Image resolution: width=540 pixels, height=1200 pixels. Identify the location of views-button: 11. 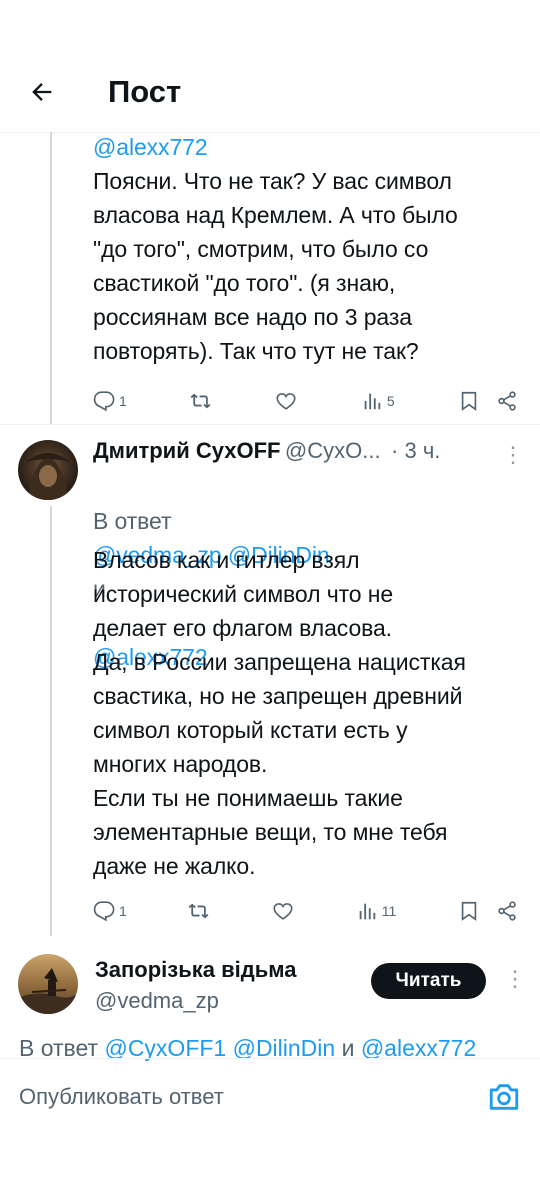
(376, 911).